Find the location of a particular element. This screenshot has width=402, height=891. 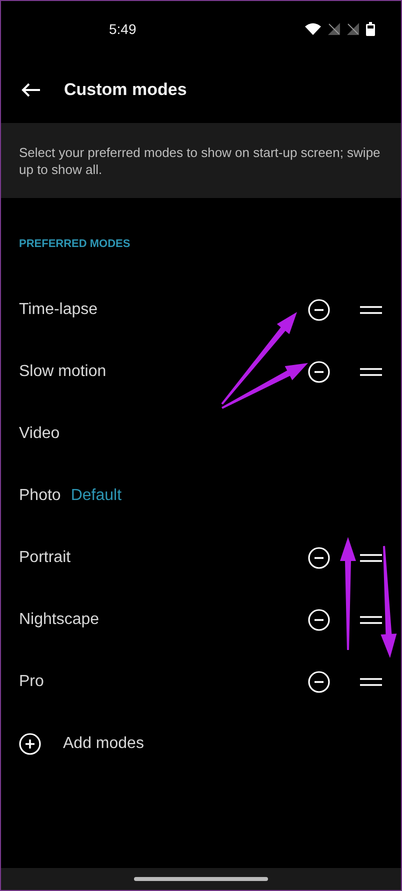

back-arrow-icon is located at coordinates (31, 90).